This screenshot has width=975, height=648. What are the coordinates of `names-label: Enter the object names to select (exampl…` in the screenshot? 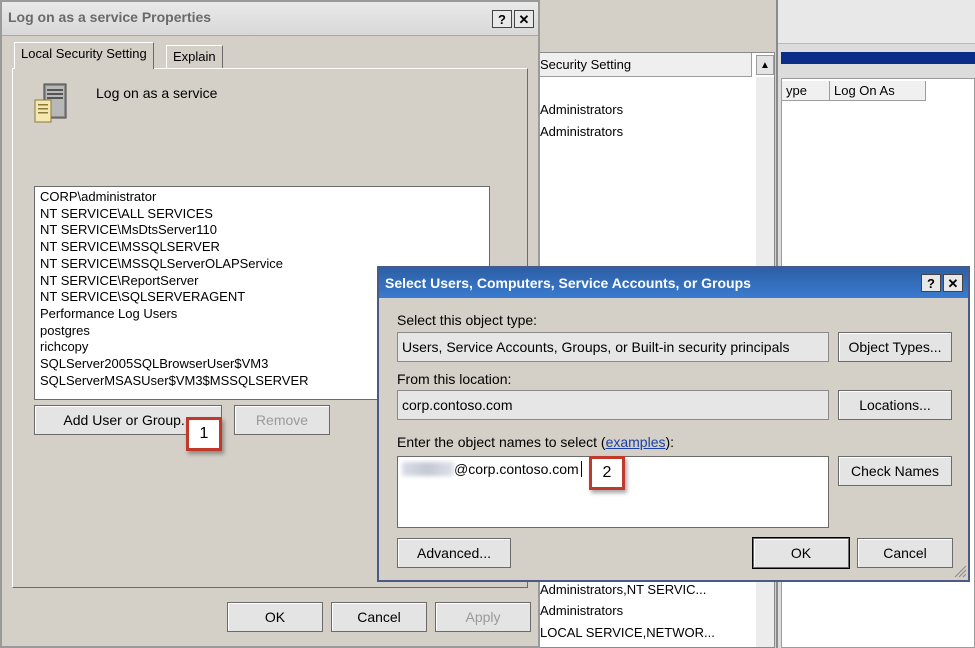 It's located at (535, 442).